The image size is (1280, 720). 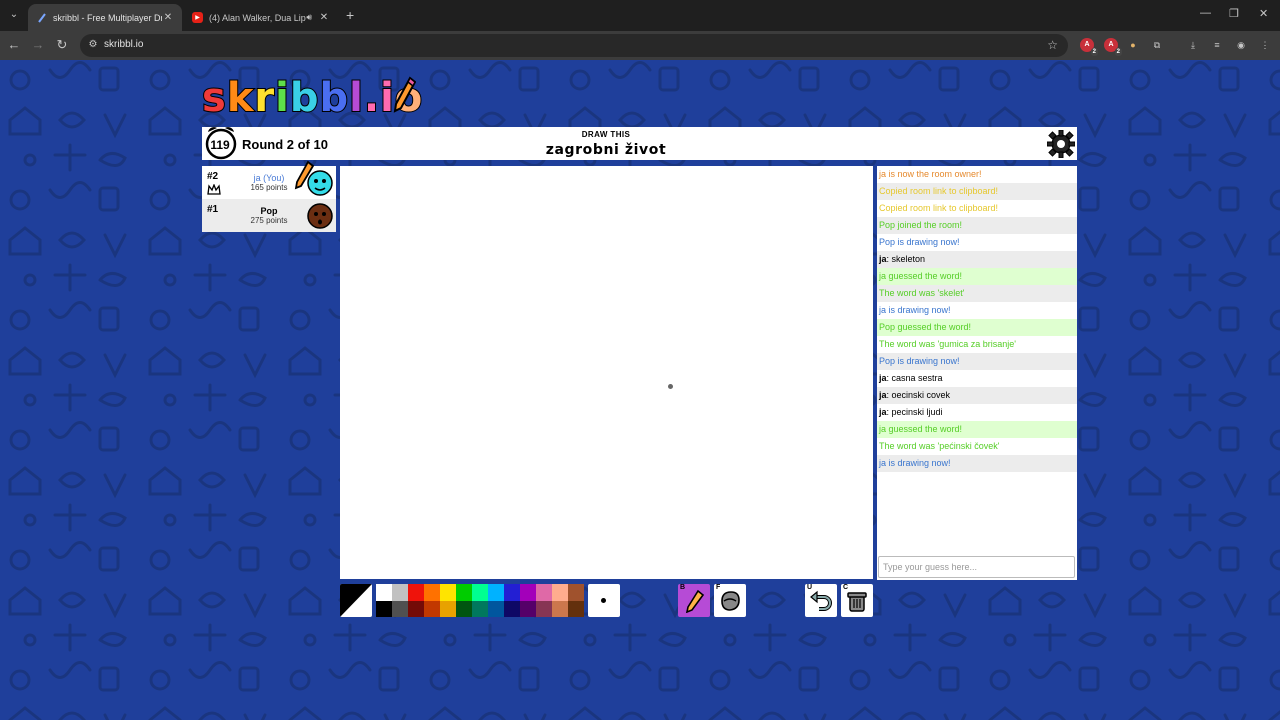 What do you see at coordinates (1241, 45) in the screenshot?
I see `profile-icon: ◉` at bounding box center [1241, 45].